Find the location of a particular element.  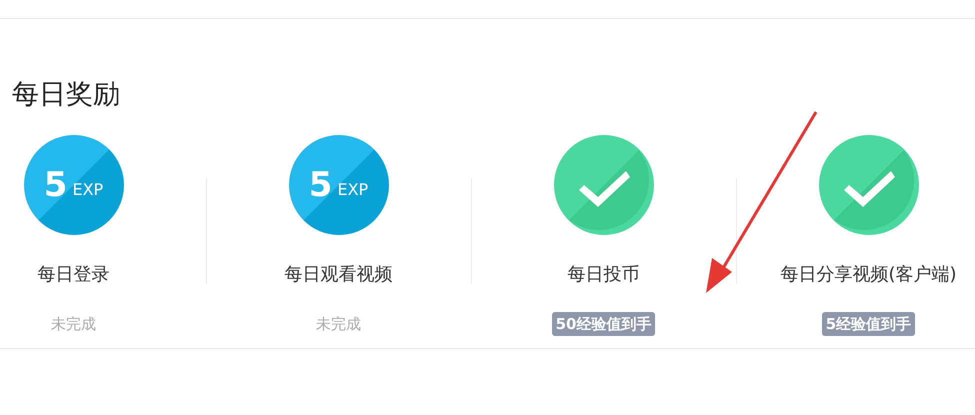

reward-tag: 5经验值到手 is located at coordinates (869, 324).